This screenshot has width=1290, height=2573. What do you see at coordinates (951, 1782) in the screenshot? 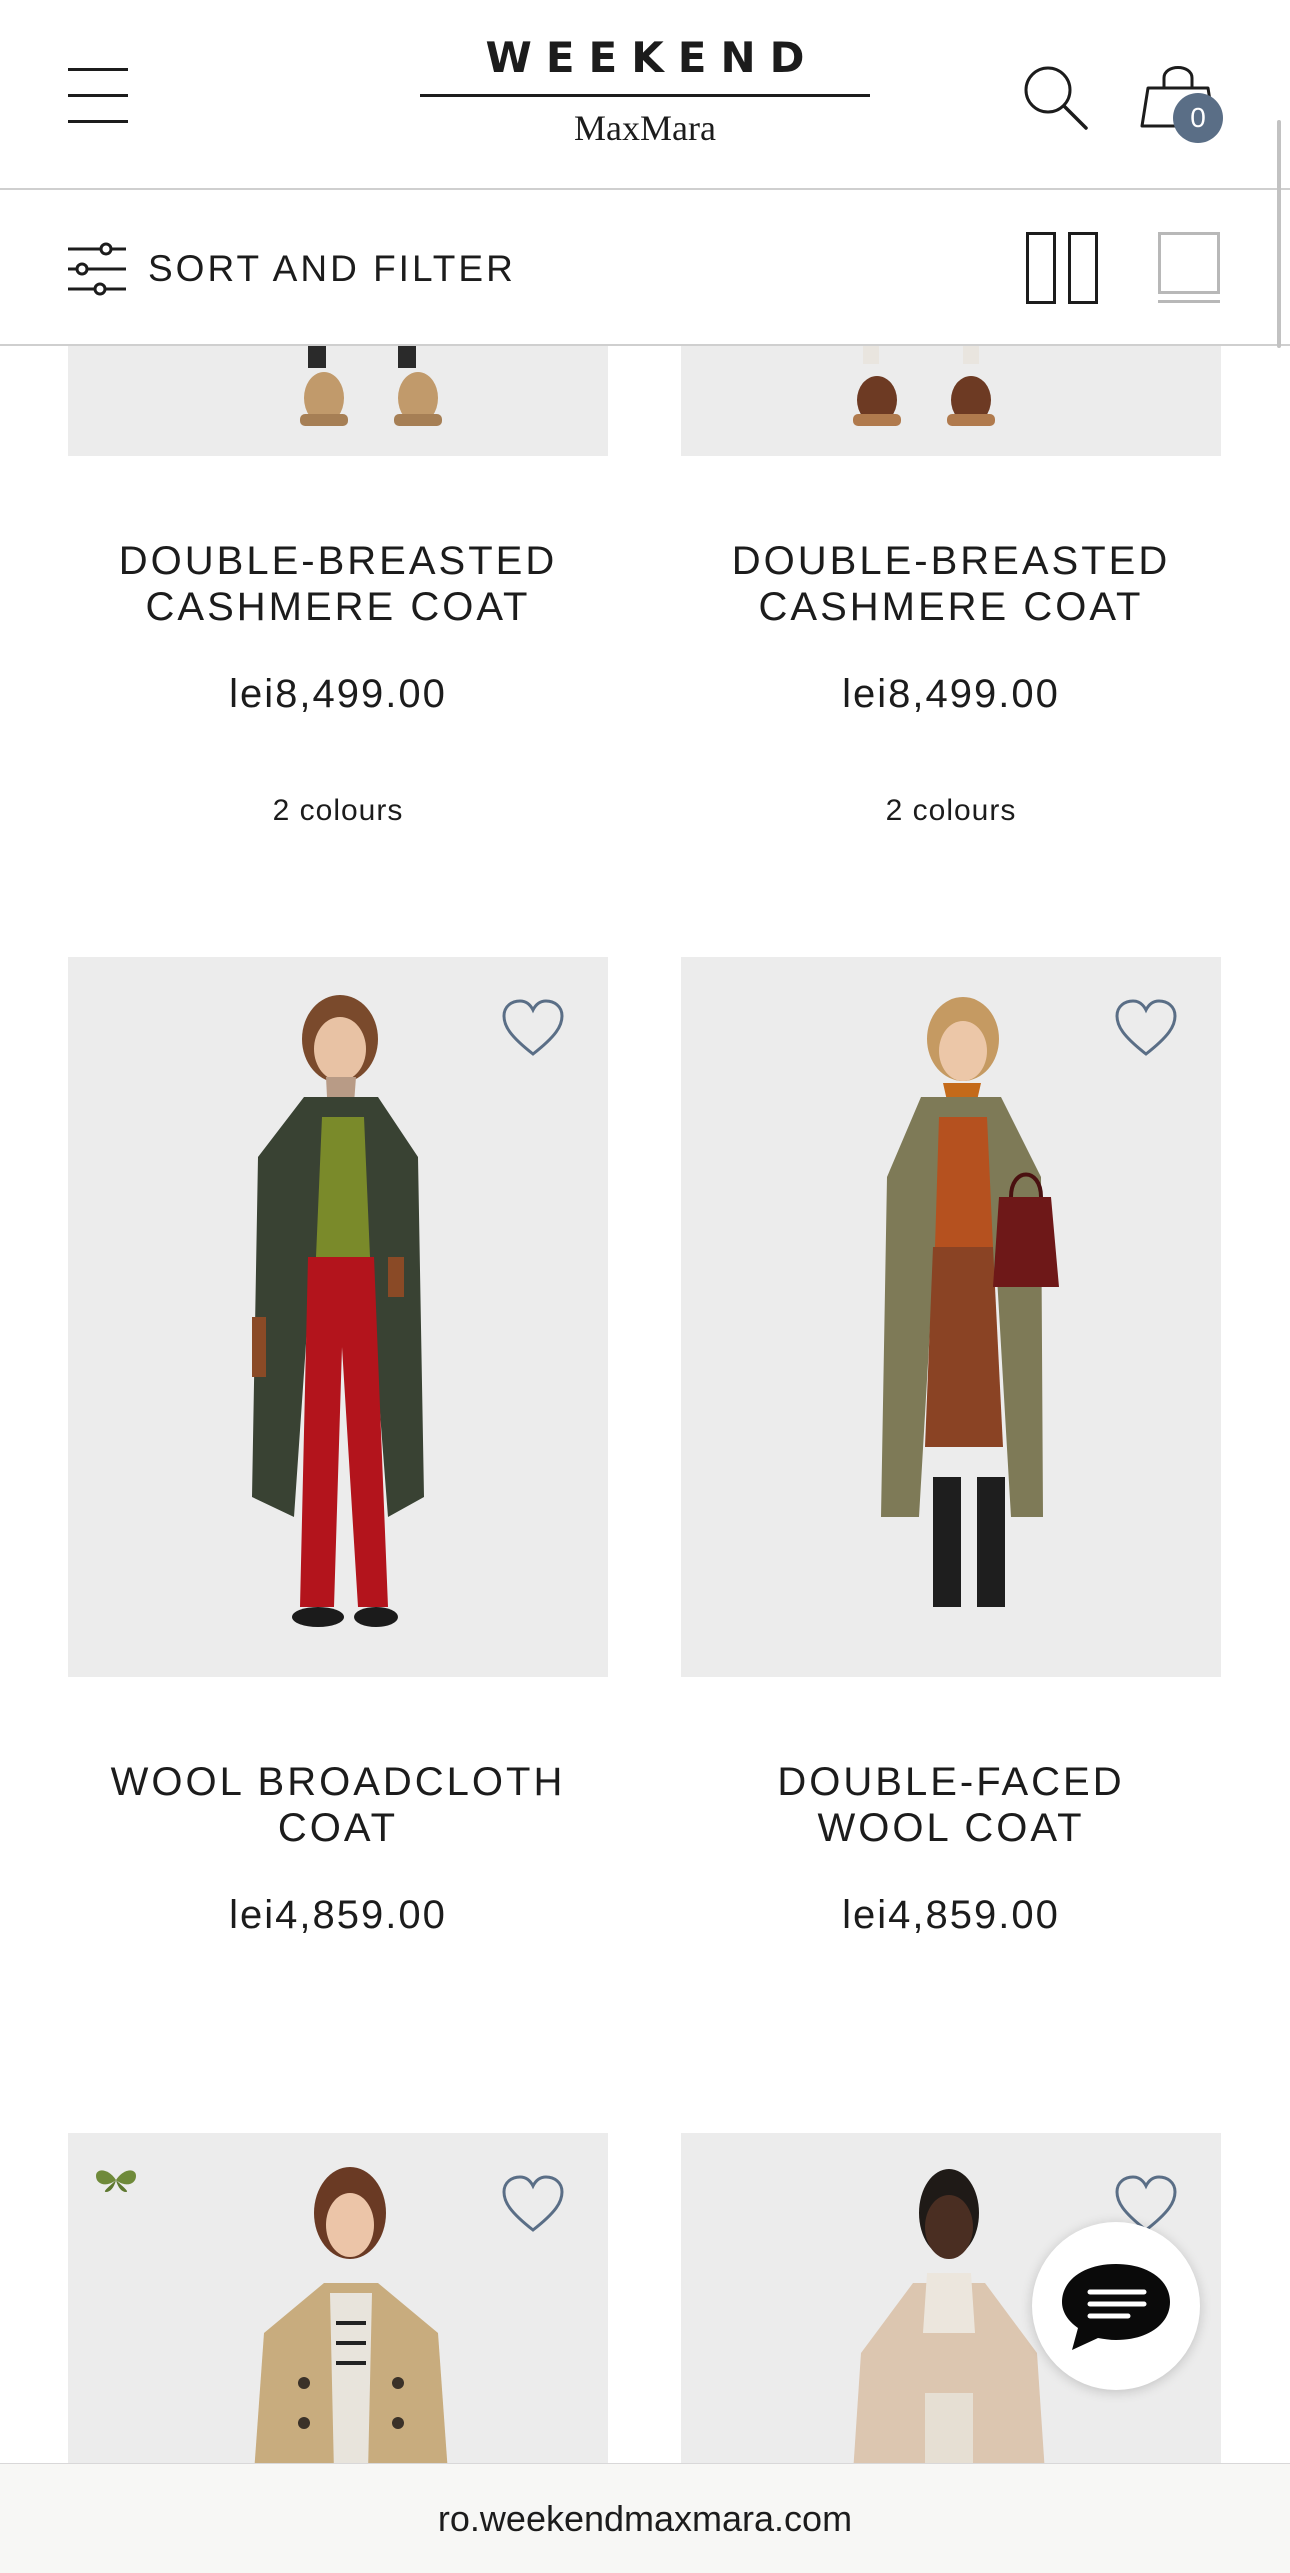
I see `product-name-line: DOUBLE-FACED` at bounding box center [951, 1782].